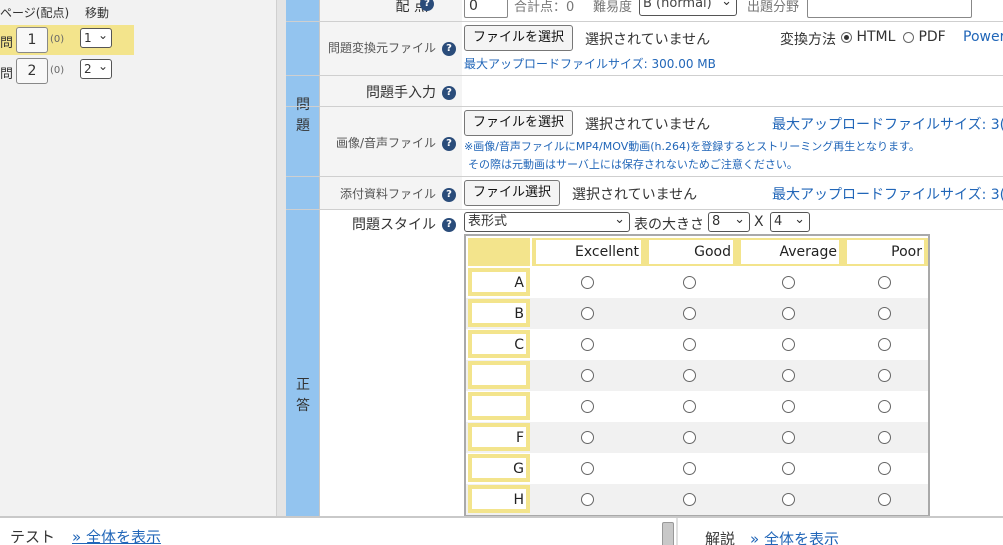 Image resolution: width=1003 pixels, height=545 pixels. What do you see at coordinates (648, 40) in the screenshot?
I see `convert-file-status: 選択されていません` at bounding box center [648, 40].